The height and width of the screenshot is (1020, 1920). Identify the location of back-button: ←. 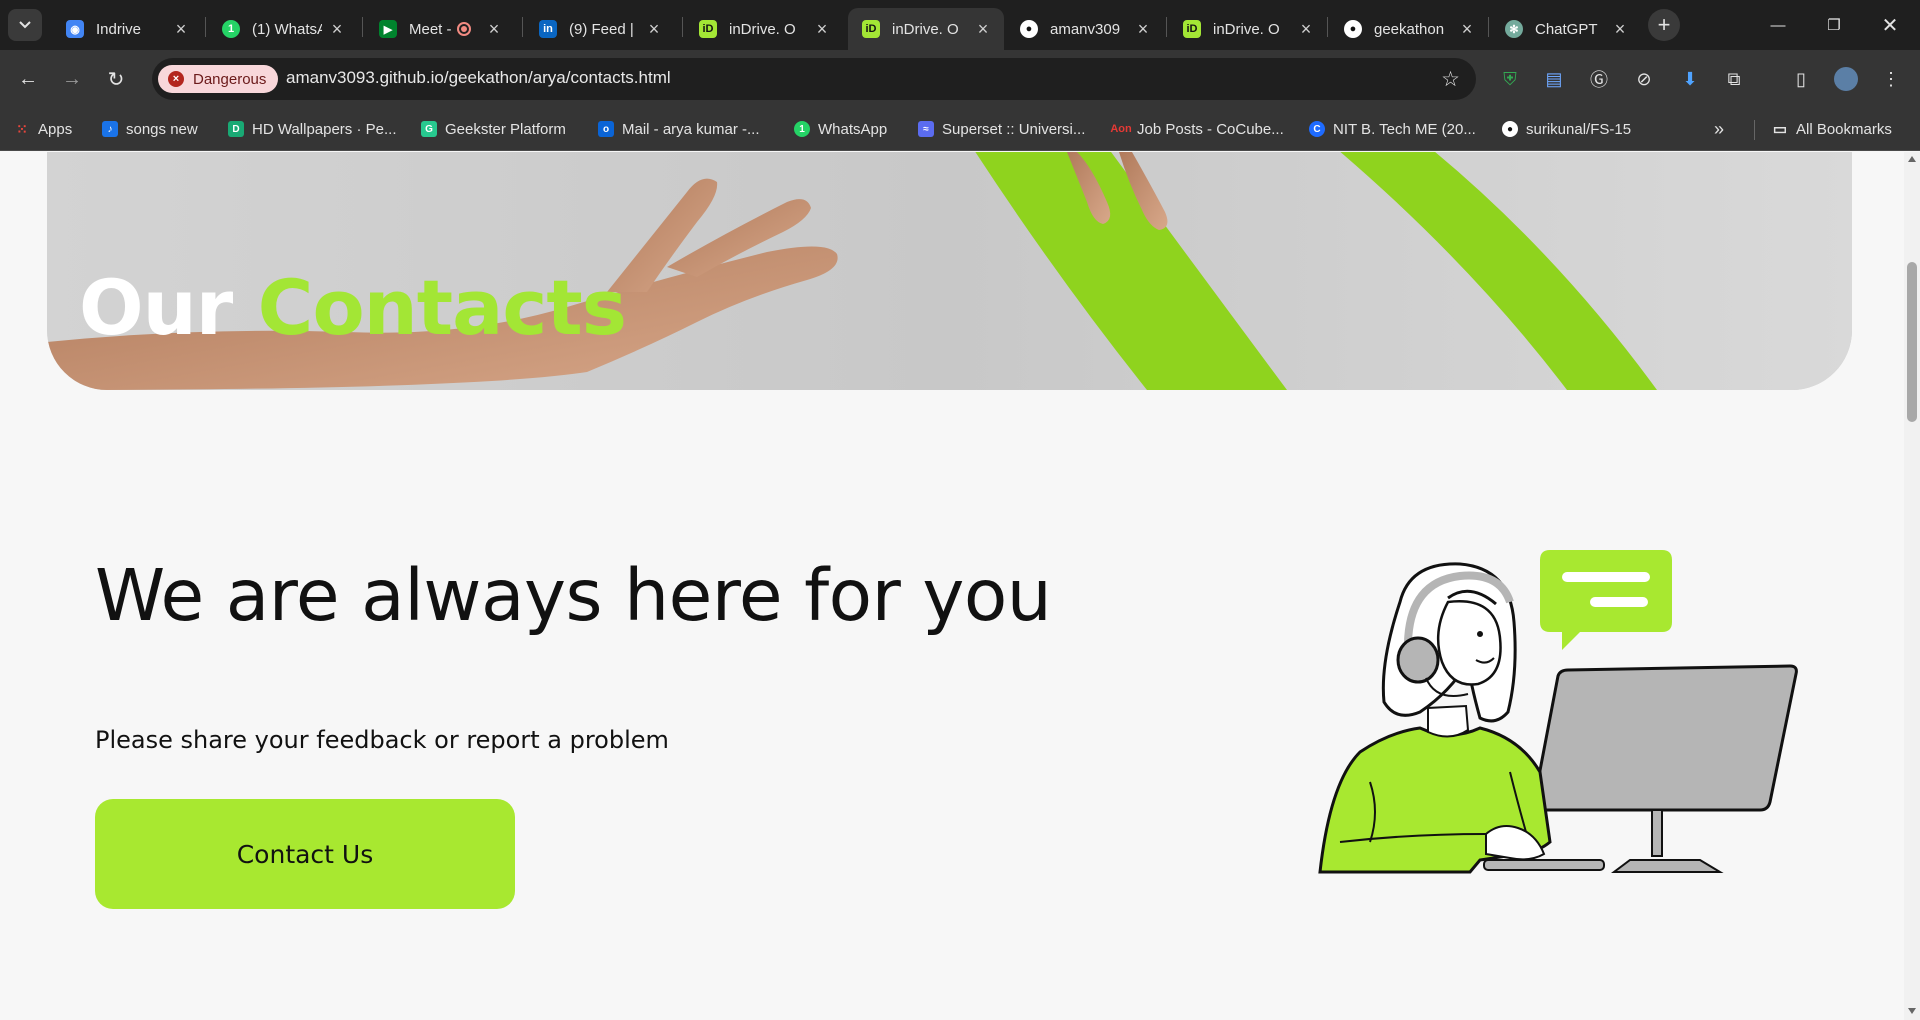
(28, 79).